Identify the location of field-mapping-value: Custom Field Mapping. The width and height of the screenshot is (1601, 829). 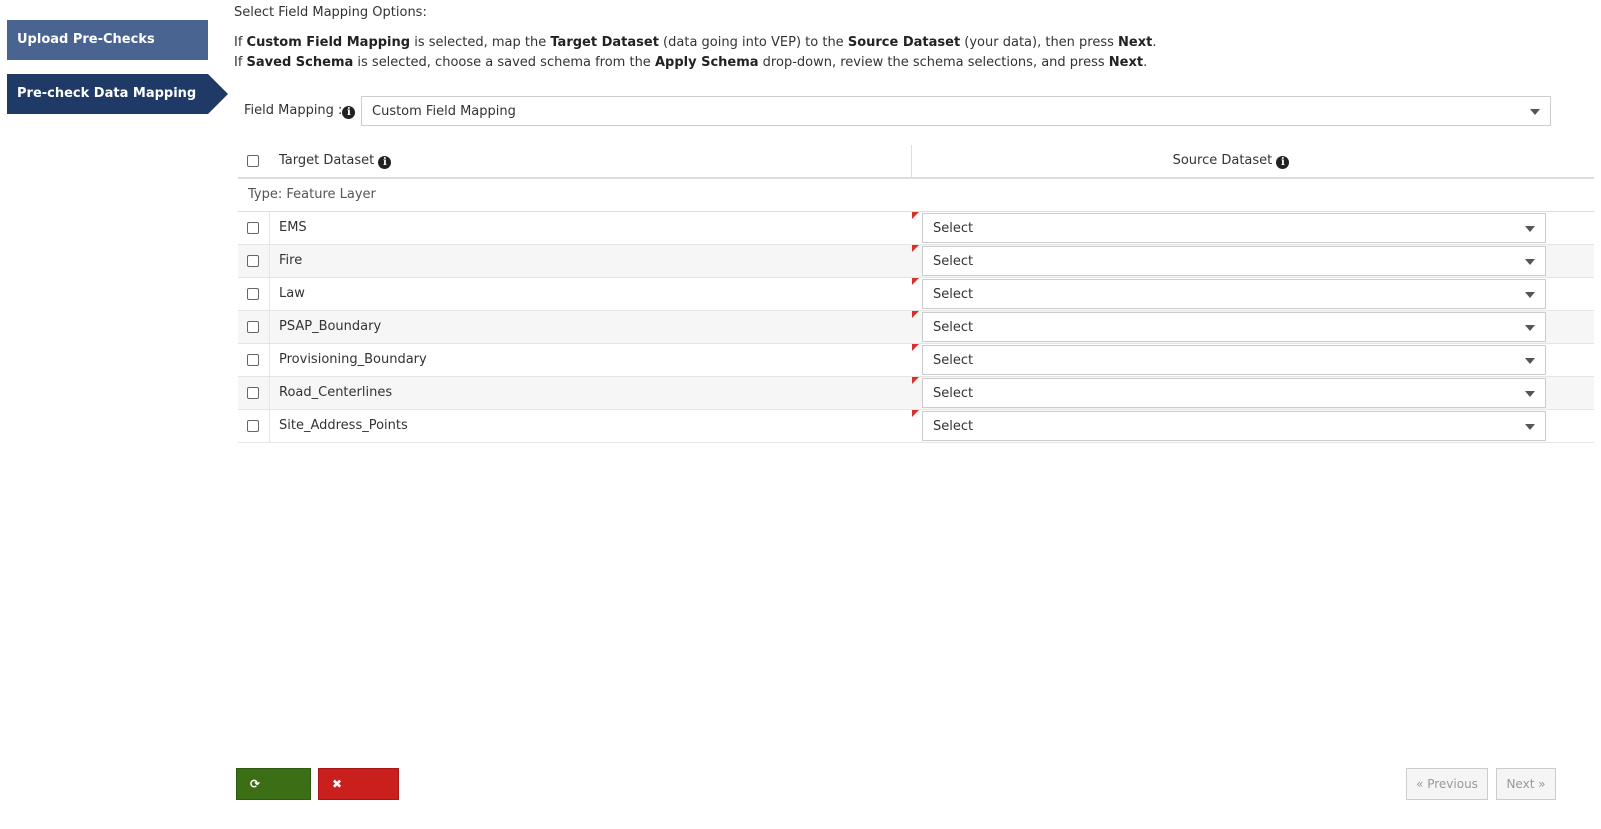
(444, 111).